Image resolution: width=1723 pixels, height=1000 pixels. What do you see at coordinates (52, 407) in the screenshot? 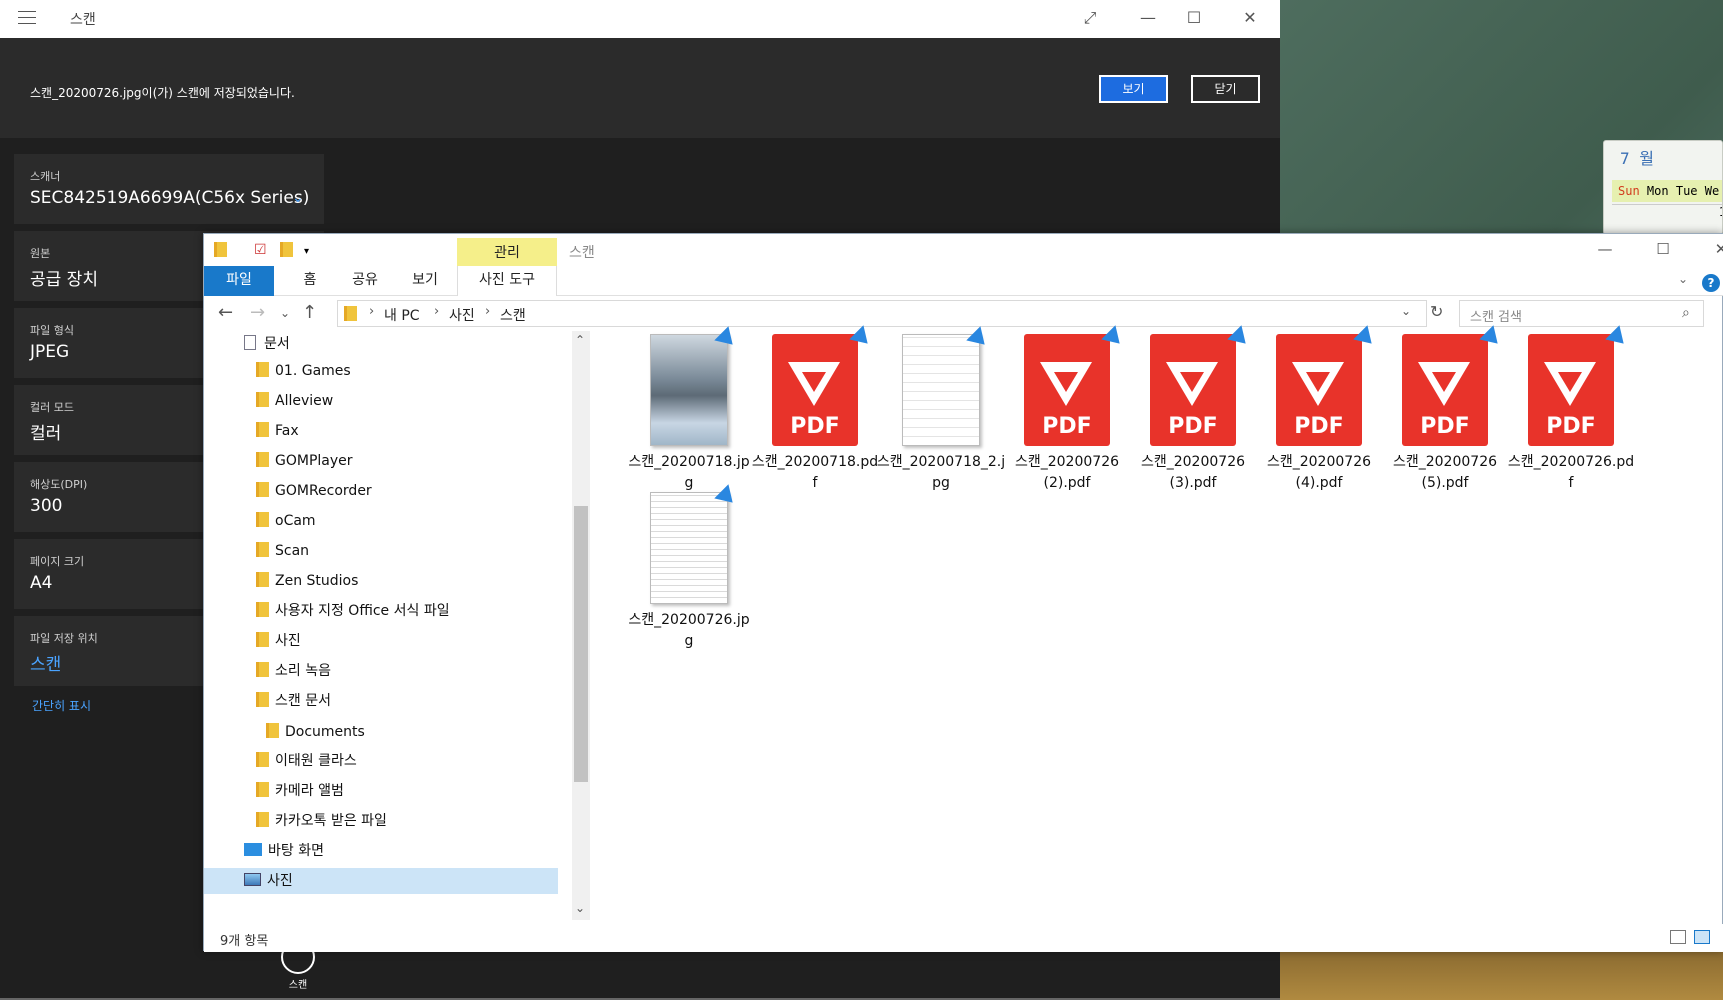
I see `setting-label: 컬러 모드` at bounding box center [52, 407].